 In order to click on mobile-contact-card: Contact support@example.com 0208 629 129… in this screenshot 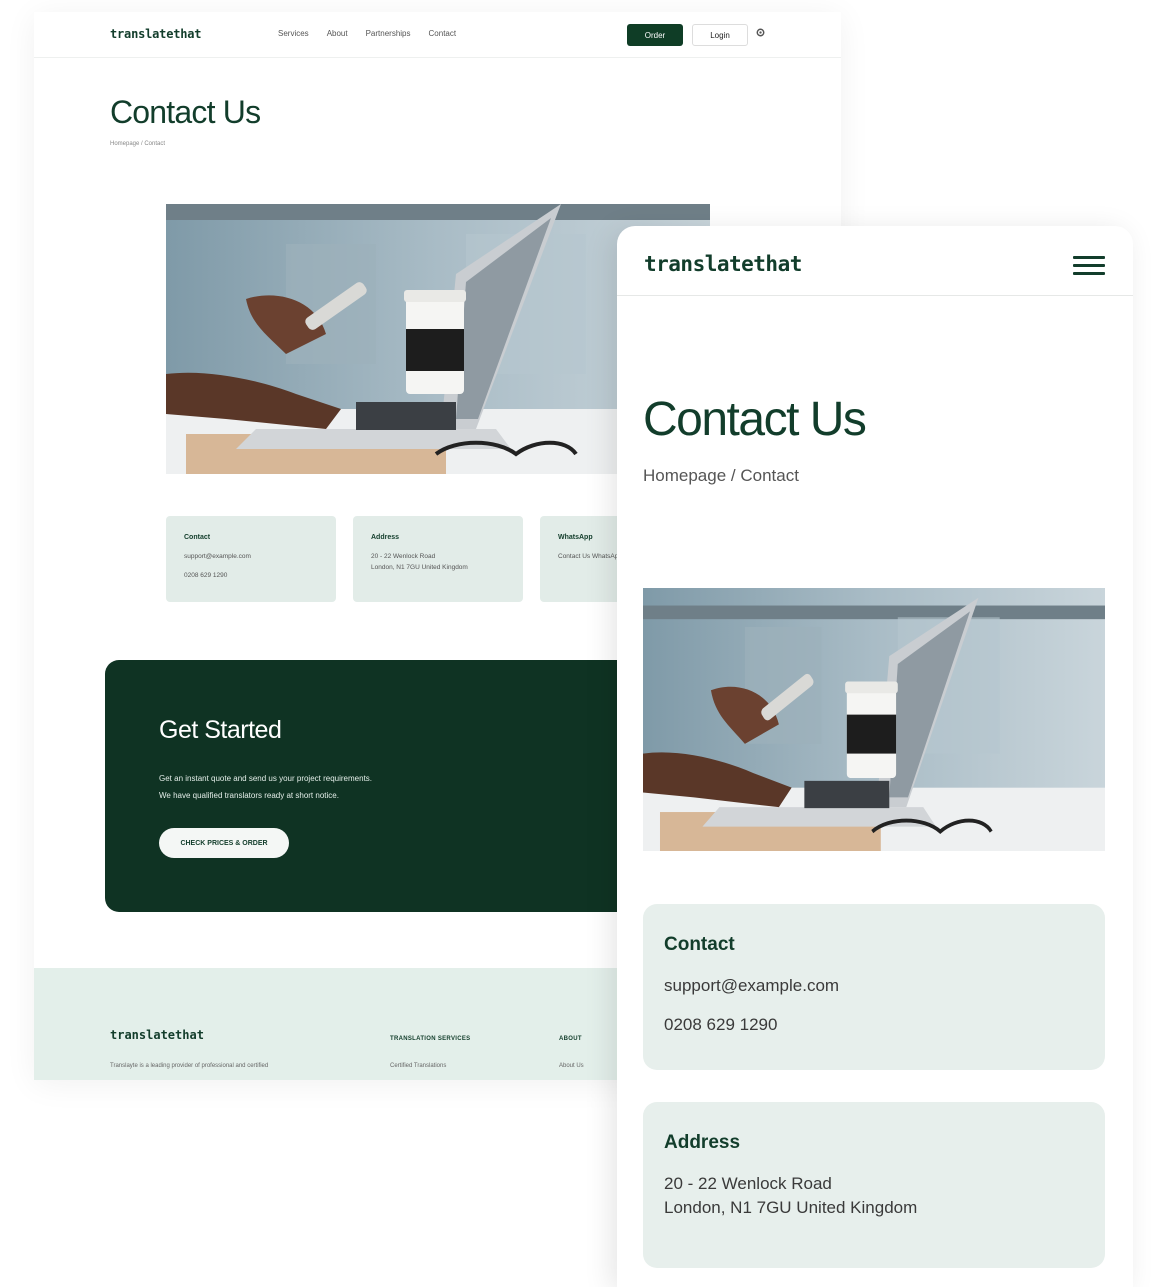, I will do `click(874, 987)`.